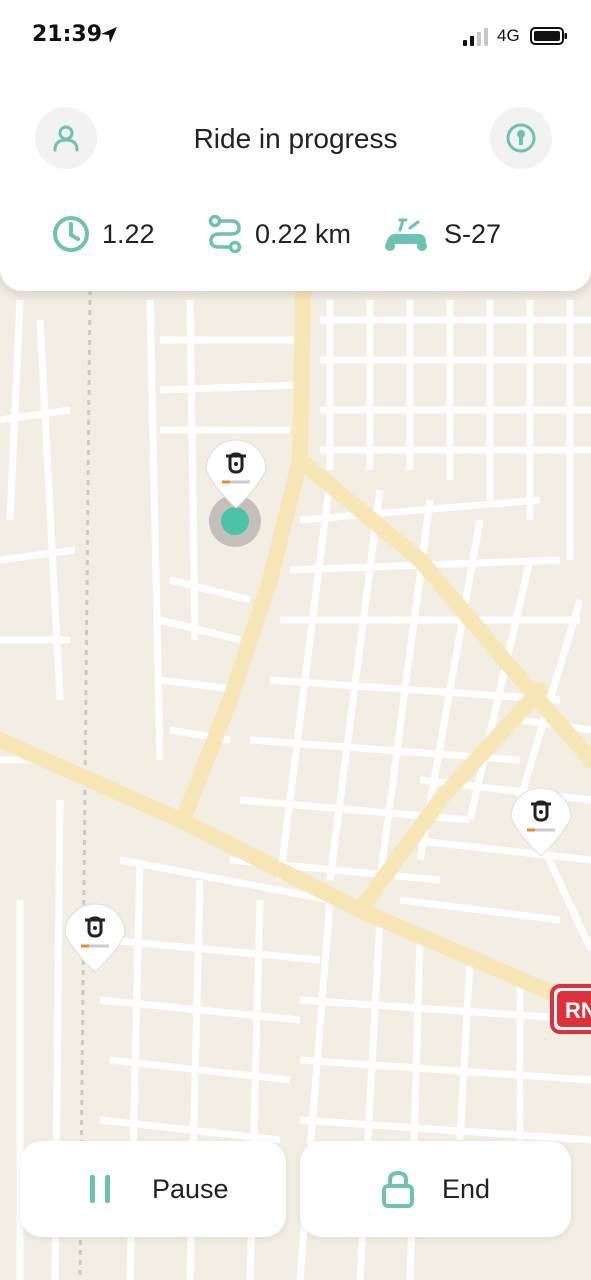  I want to click on location-arrow-icon, so click(109, 35).